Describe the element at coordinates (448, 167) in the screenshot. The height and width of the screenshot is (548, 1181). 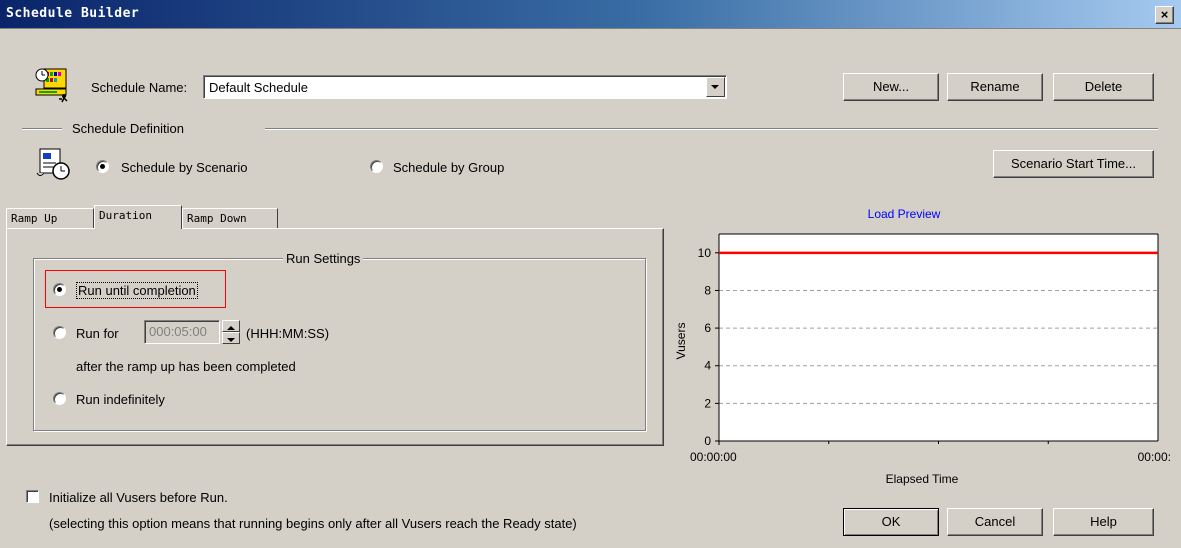
I see `schedule-by-group-label: Schedule by Group` at that location.